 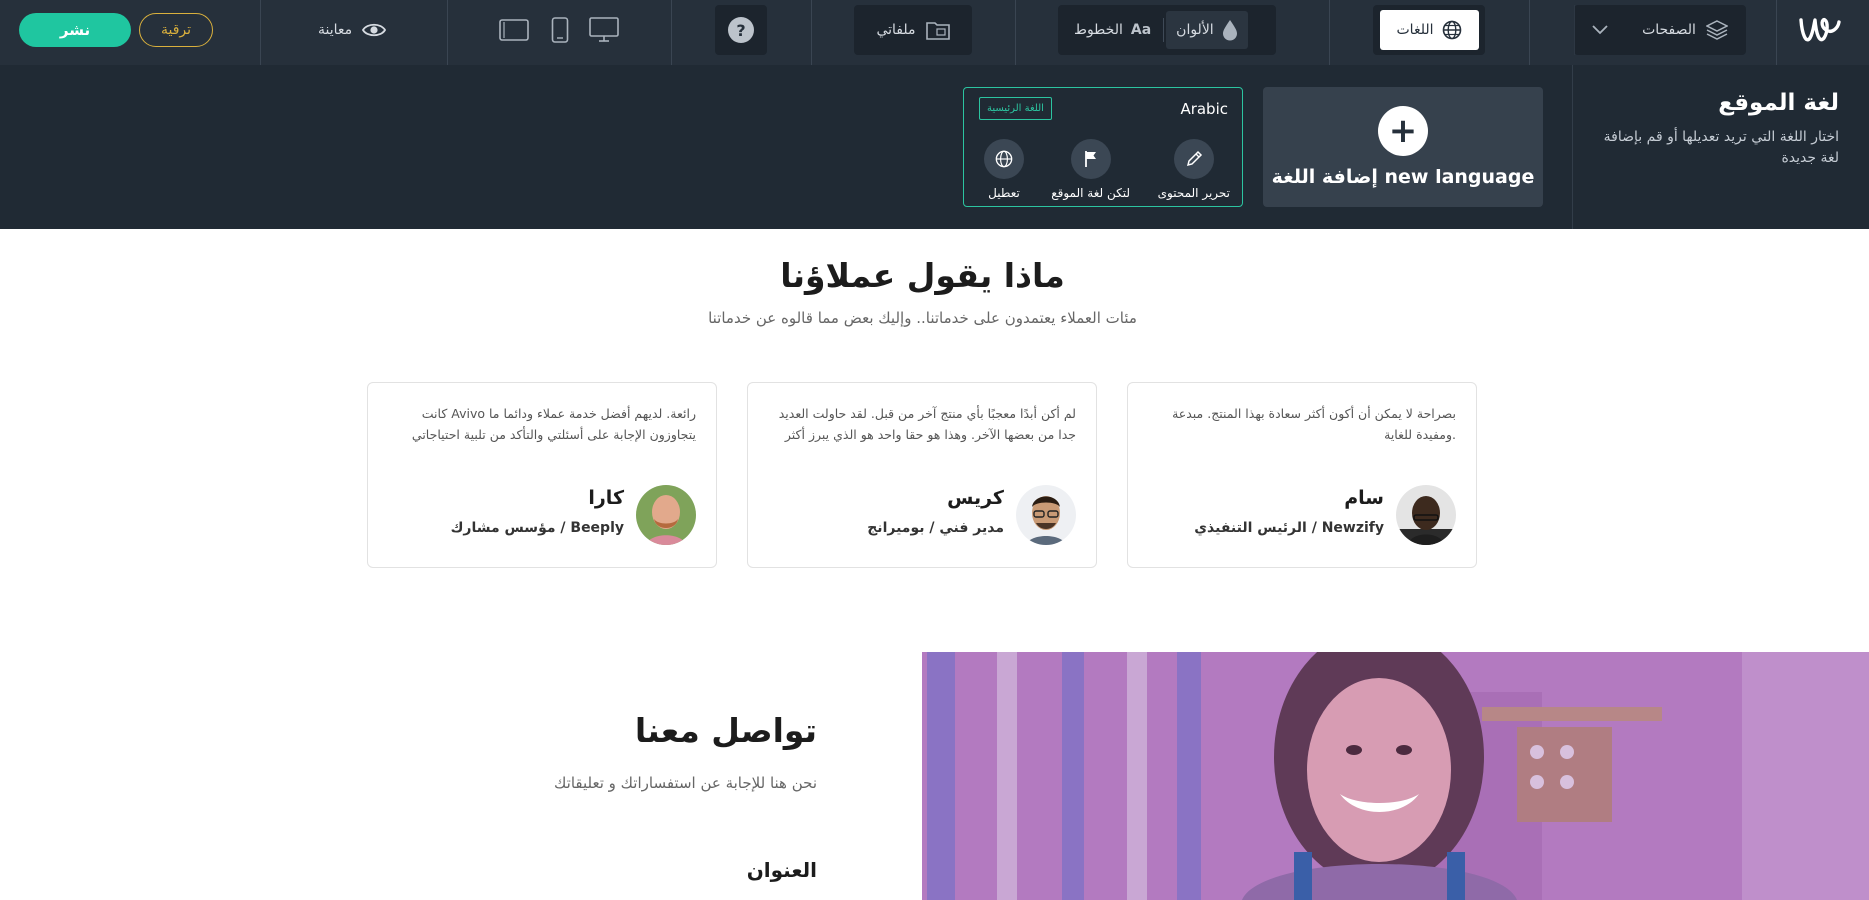 What do you see at coordinates (1090, 159) in the screenshot?
I see `flag-icon` at bounding box center [1090, 159].